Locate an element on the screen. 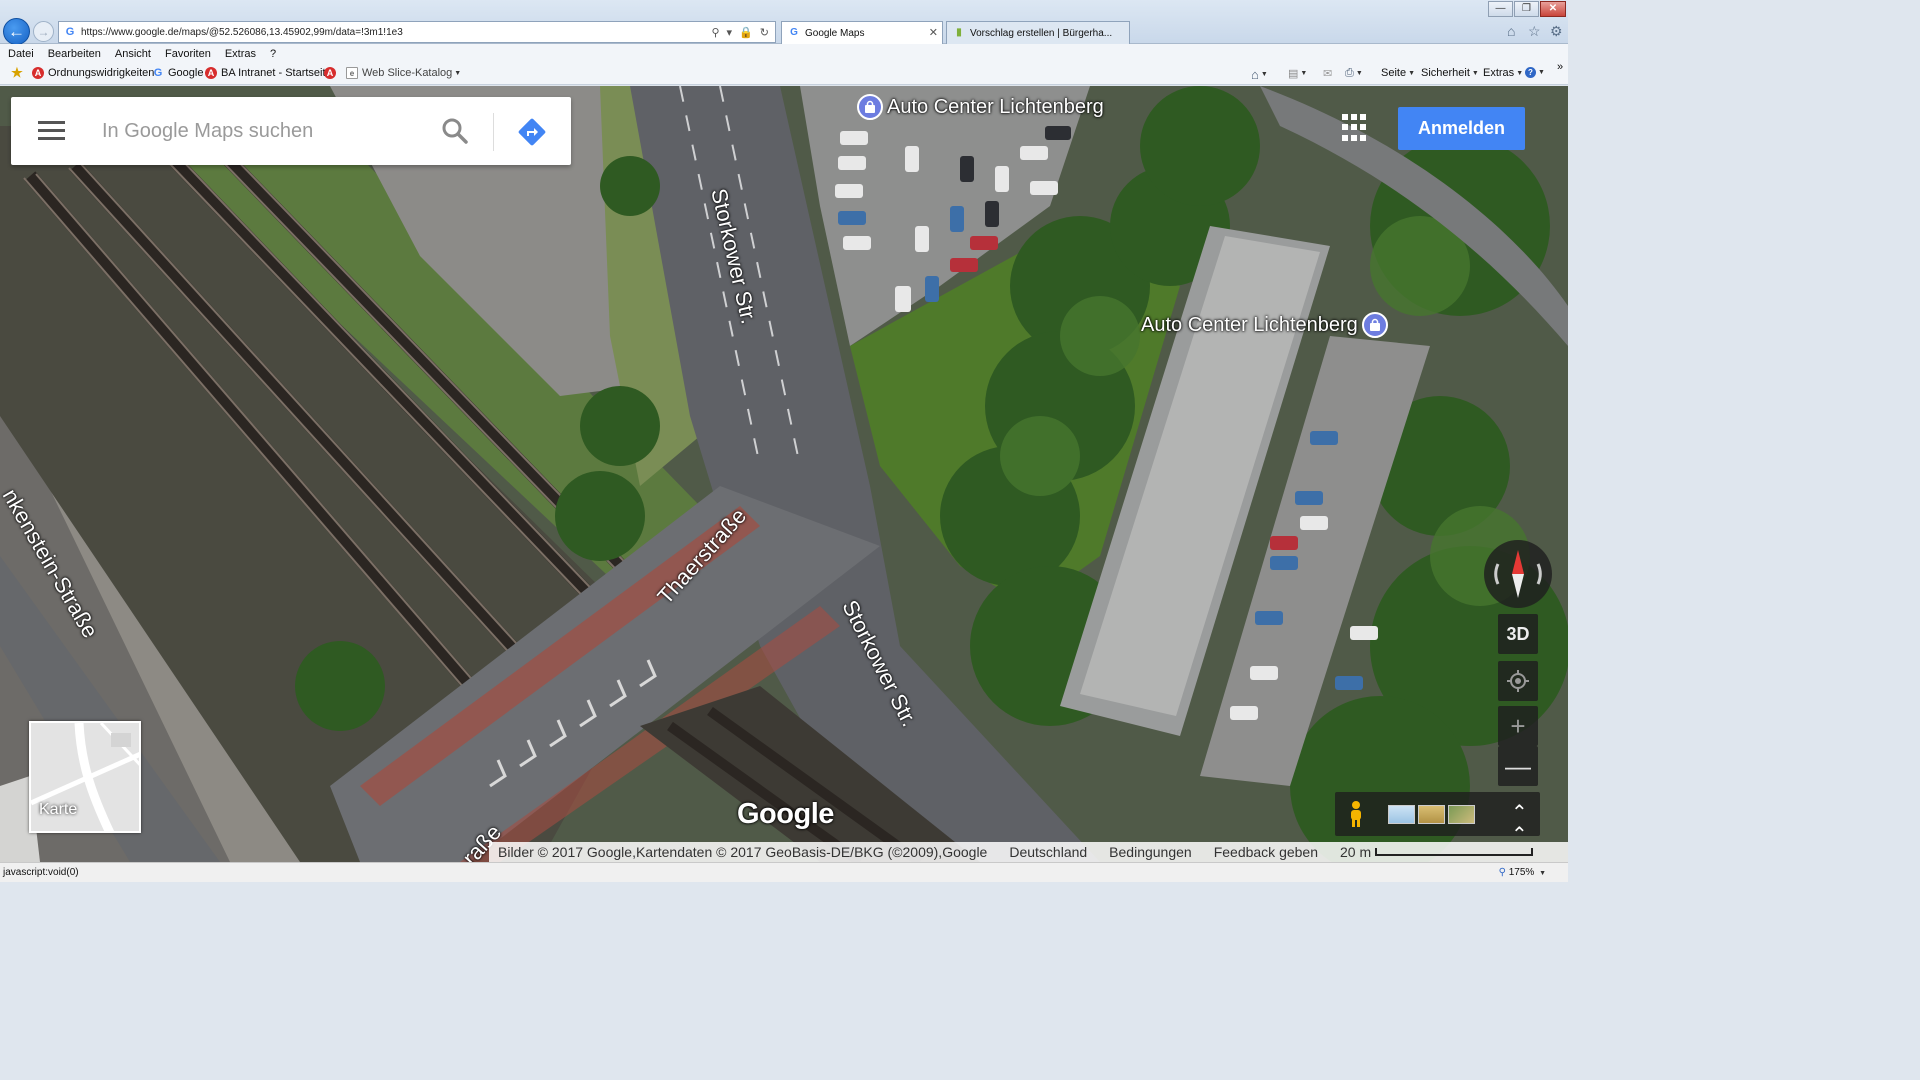  search-icon is located at coordinates (455, 131).